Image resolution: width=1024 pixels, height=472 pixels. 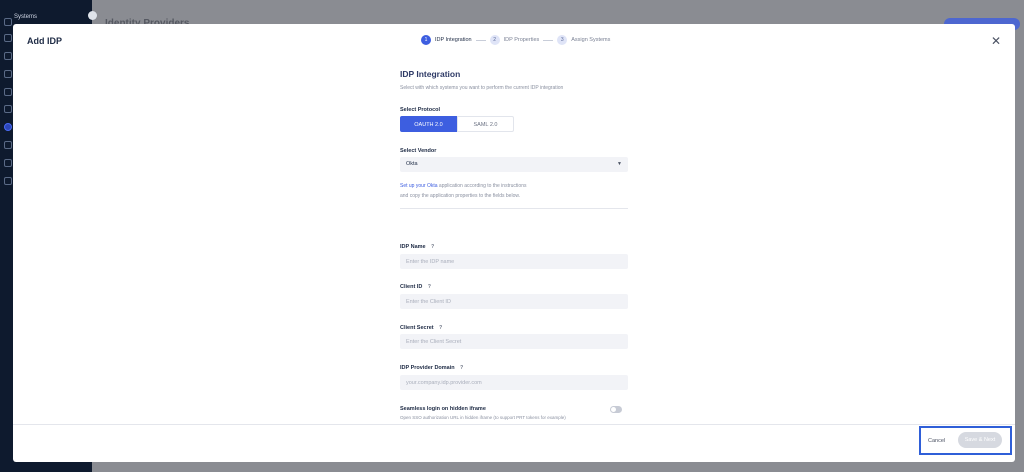 I want to click on form-title: IDP Integration, so click(x=430, y=74).